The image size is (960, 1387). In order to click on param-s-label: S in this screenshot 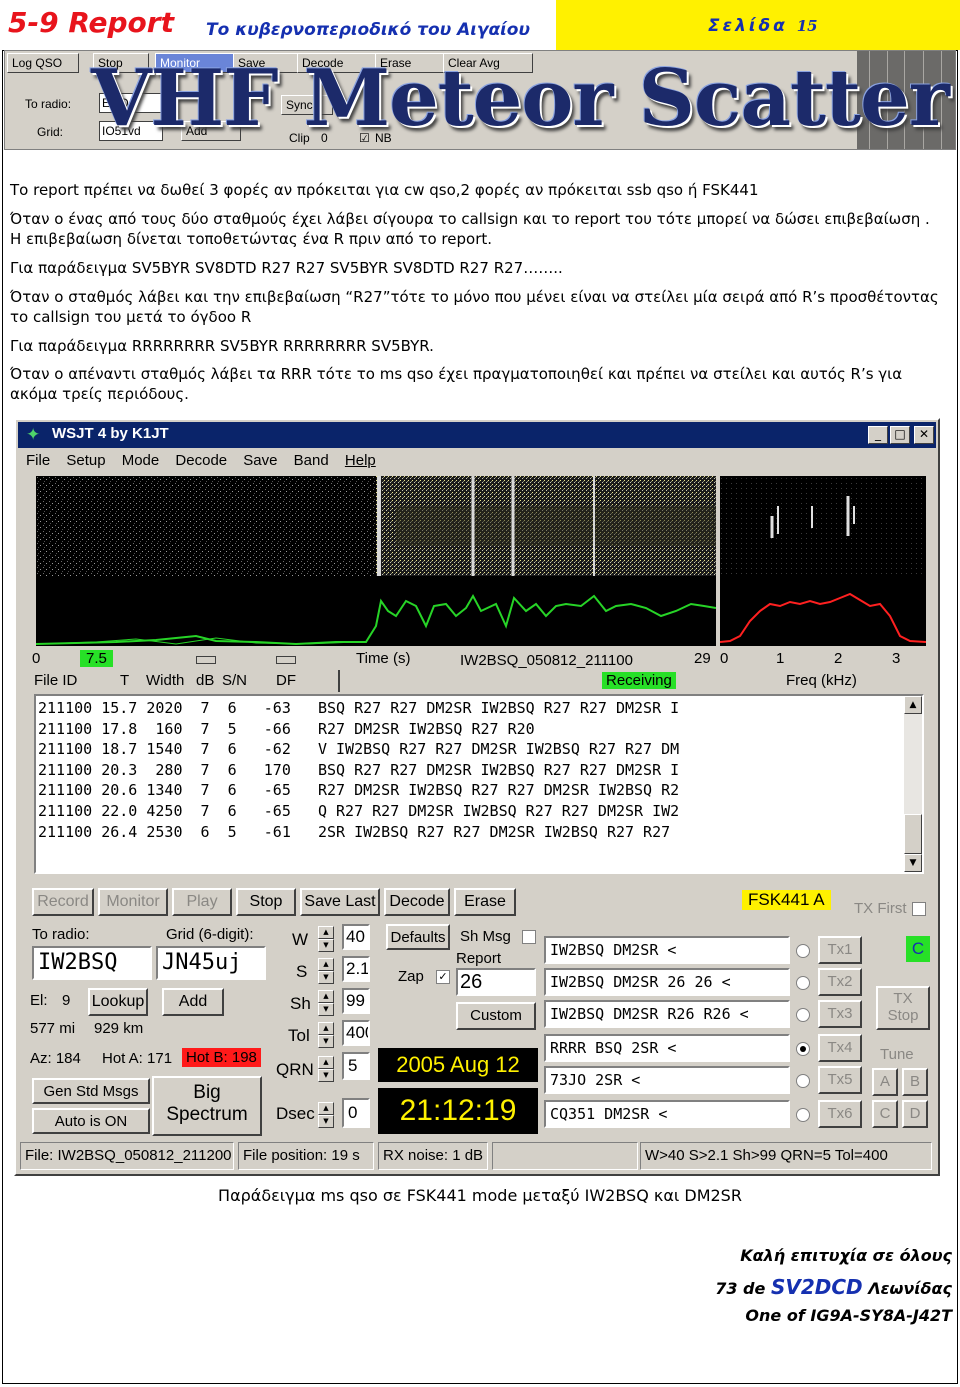, I will do `click(302, 971)`.